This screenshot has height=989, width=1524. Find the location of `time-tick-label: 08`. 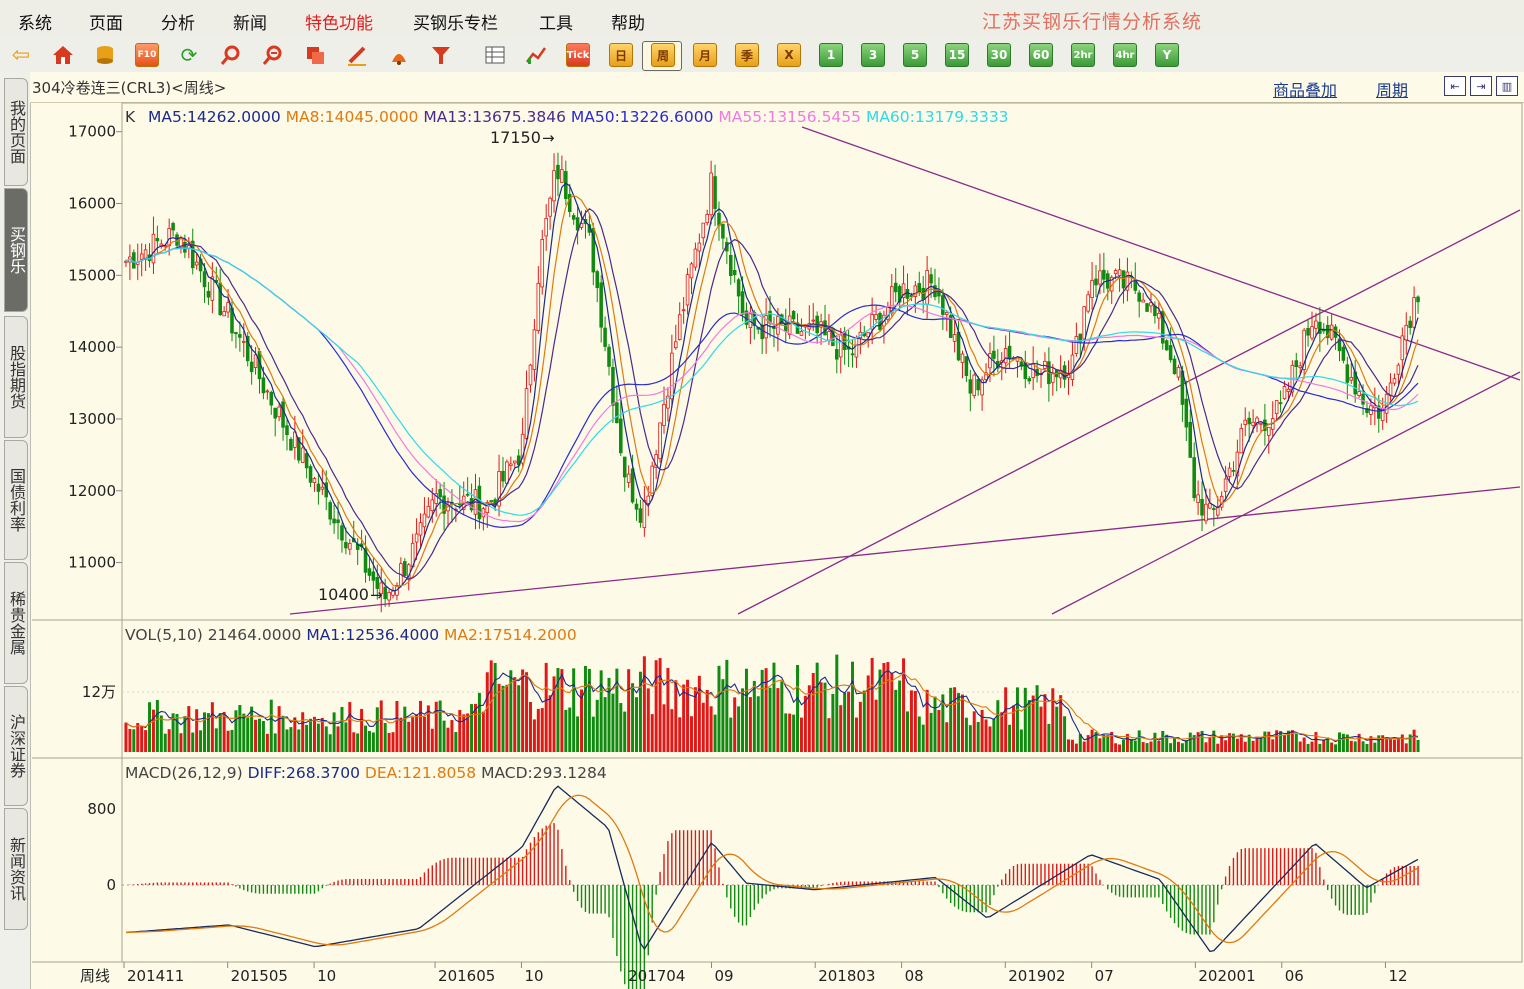

time-tick-label: 08 is located at coordinates (914, 976).